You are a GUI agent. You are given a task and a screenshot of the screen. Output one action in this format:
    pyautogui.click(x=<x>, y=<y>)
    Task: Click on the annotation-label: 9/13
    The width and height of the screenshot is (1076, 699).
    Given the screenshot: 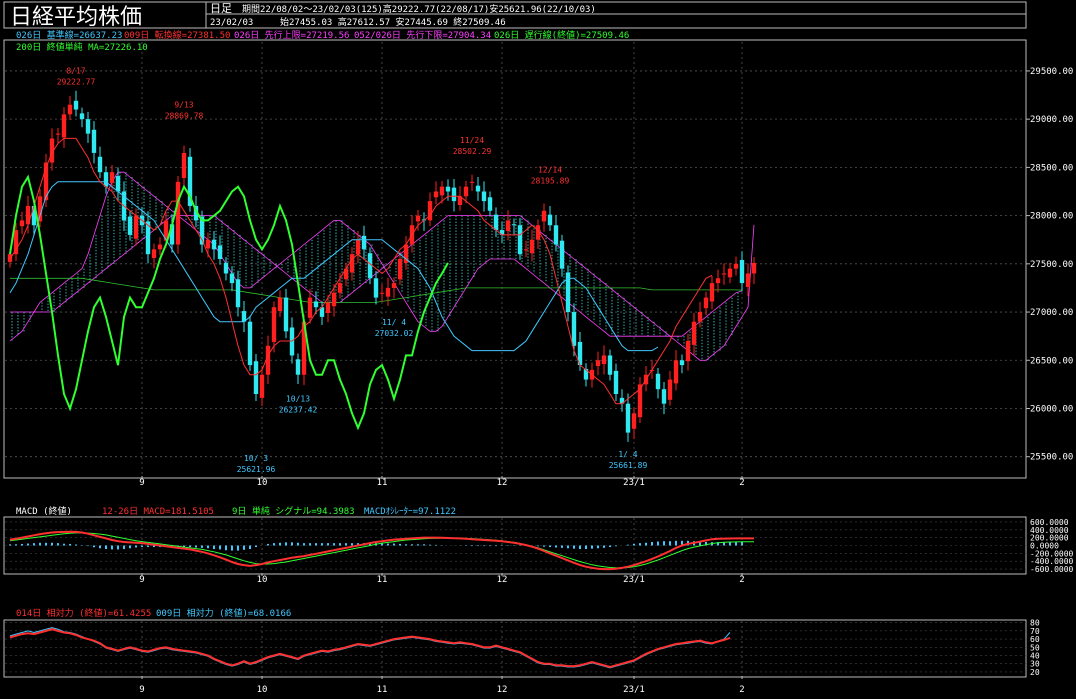 What is the action you would take?
    pyautogui.click(x=183, y=105)
    